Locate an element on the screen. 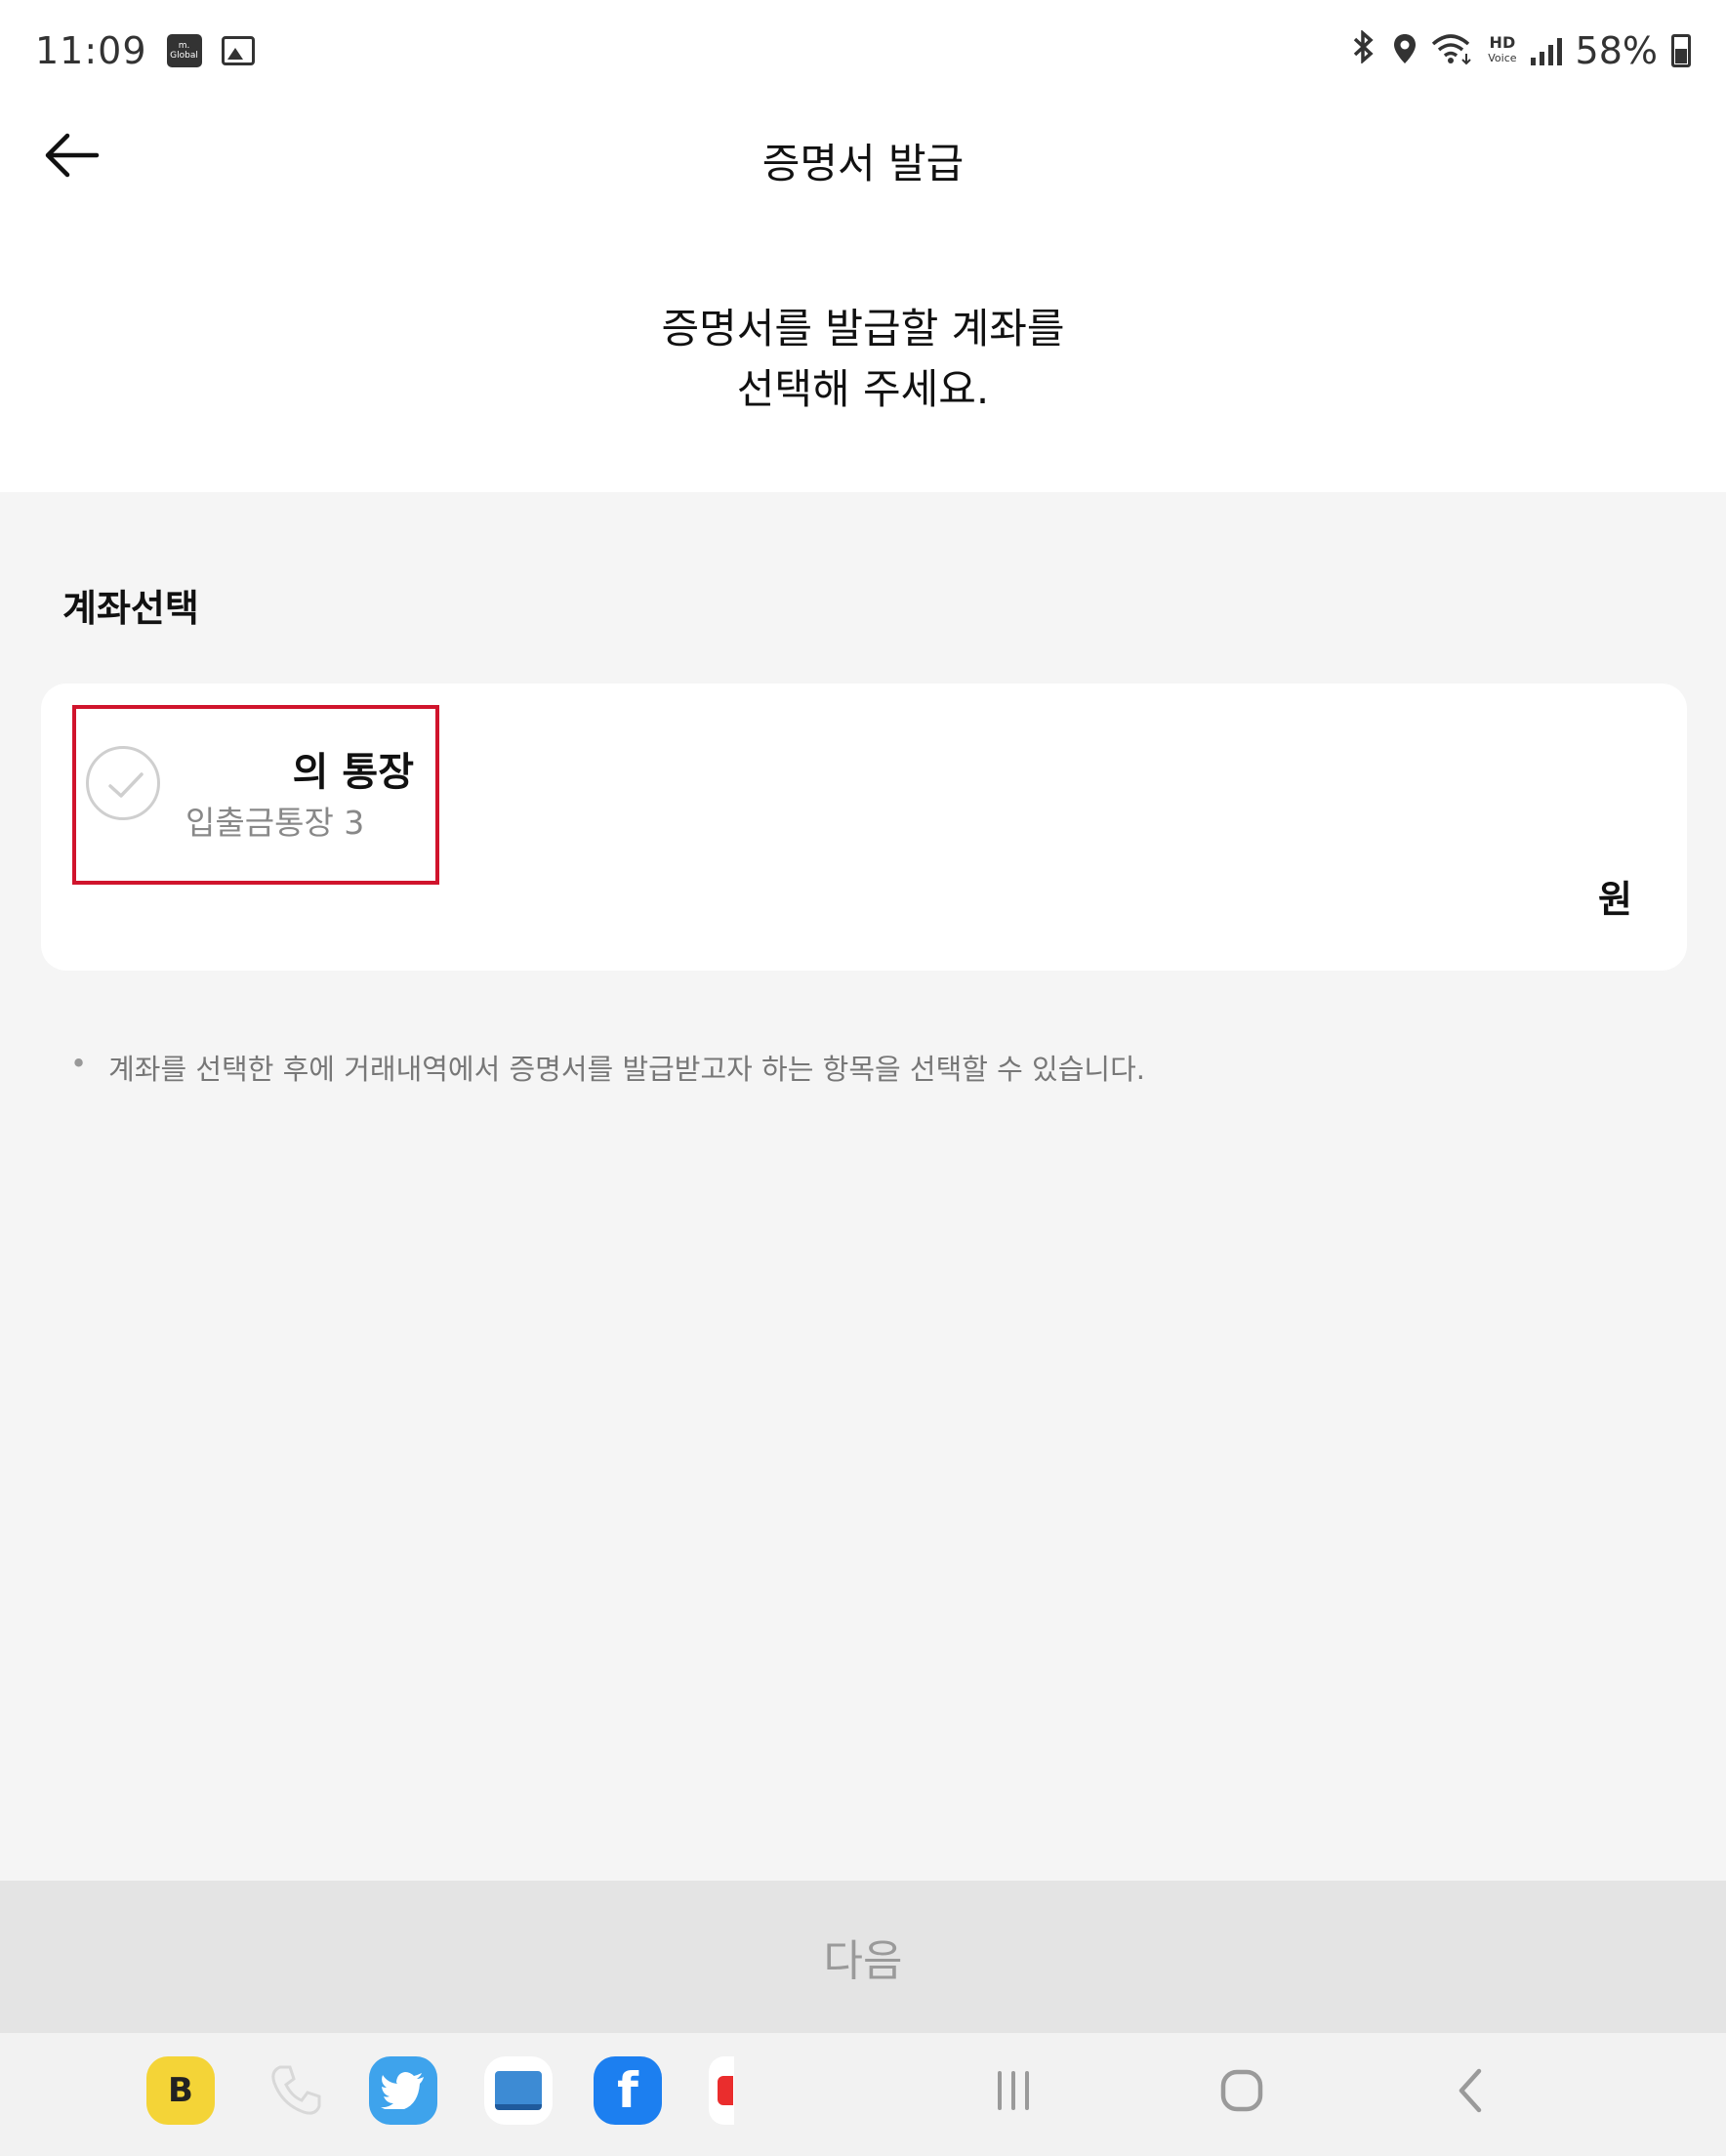 Image resolution: width=1726 pixels, height=2156 pixels. system-back-button is located at coordinates (1470, 2091).